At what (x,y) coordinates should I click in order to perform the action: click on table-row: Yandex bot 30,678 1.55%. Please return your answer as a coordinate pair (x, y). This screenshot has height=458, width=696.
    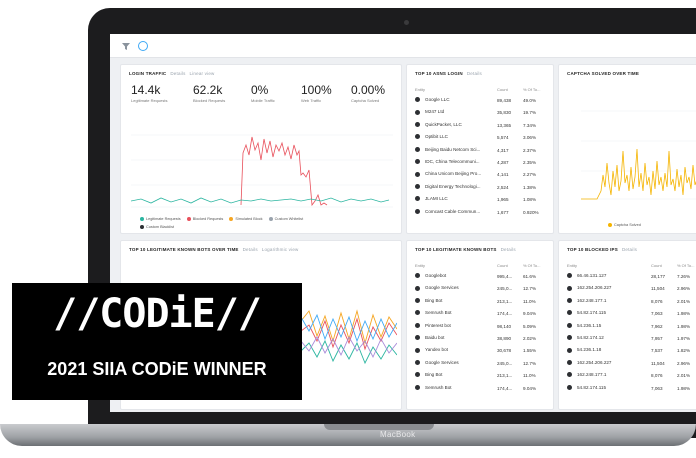
    Looking at the image, I should click on (475, 351).